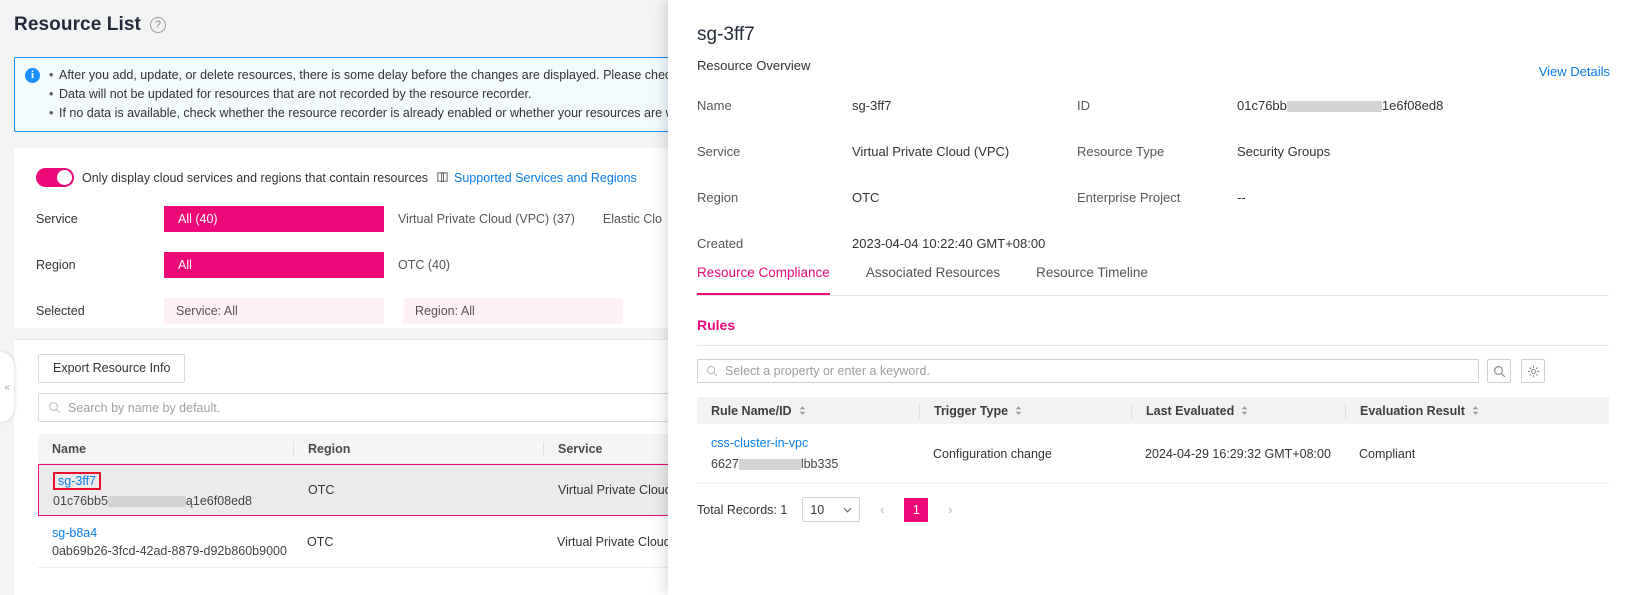 This screenshot has width=1639, height=595. What do you see at coordinates (1025, 410) in the screenshot?
I see `column-header-trigger-type: Trigger Type` at bounding box center [1025, 410].